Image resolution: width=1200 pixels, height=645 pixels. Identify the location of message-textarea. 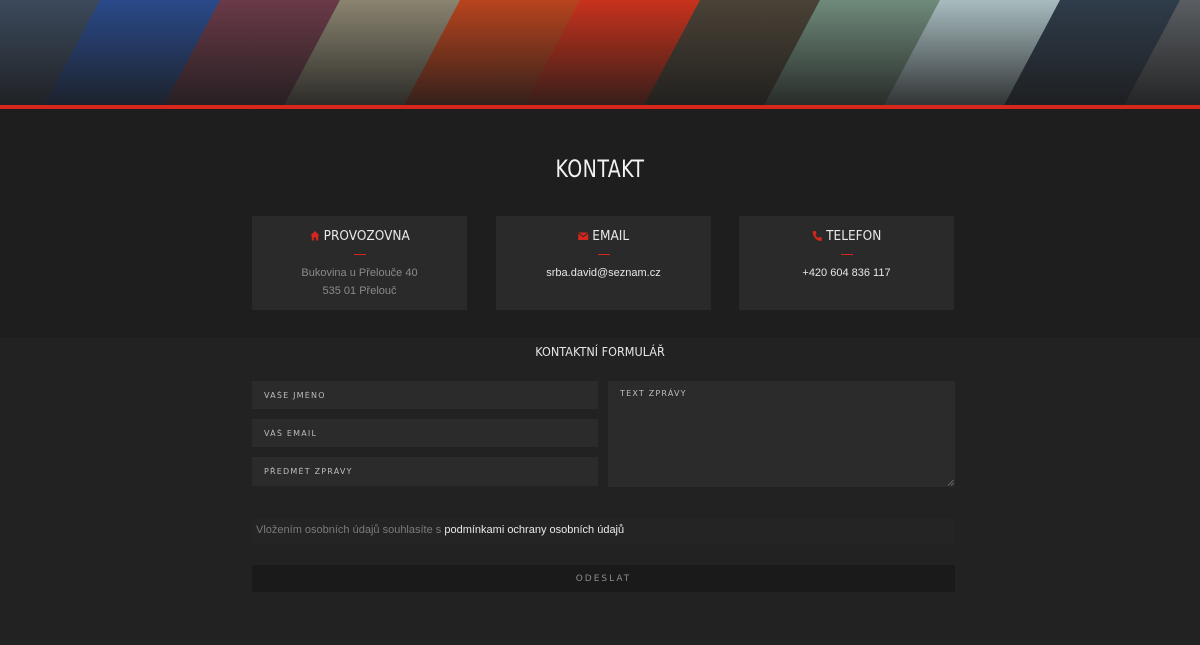
(781, 434).